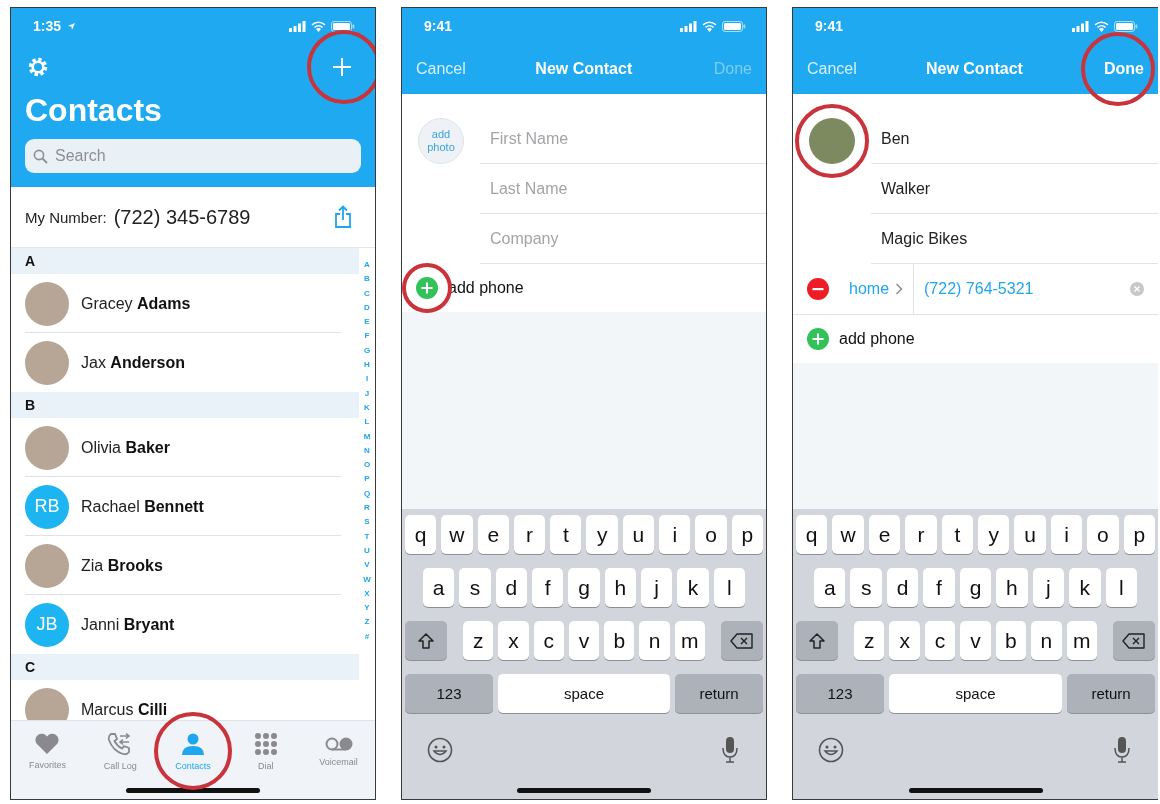 The image size is (1160, 804). I want to click on remove-icon, so click(818, 289).